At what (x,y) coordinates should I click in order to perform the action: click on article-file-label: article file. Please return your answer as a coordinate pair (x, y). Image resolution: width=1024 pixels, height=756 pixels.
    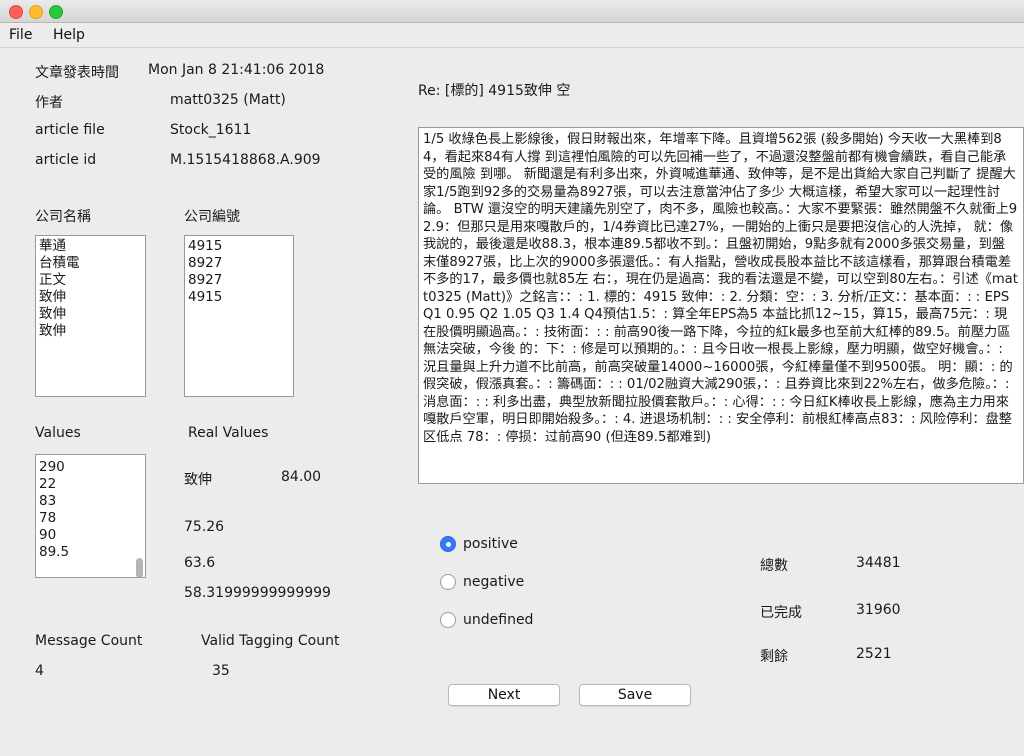
    Looking at the image, I should click on (70, 130).